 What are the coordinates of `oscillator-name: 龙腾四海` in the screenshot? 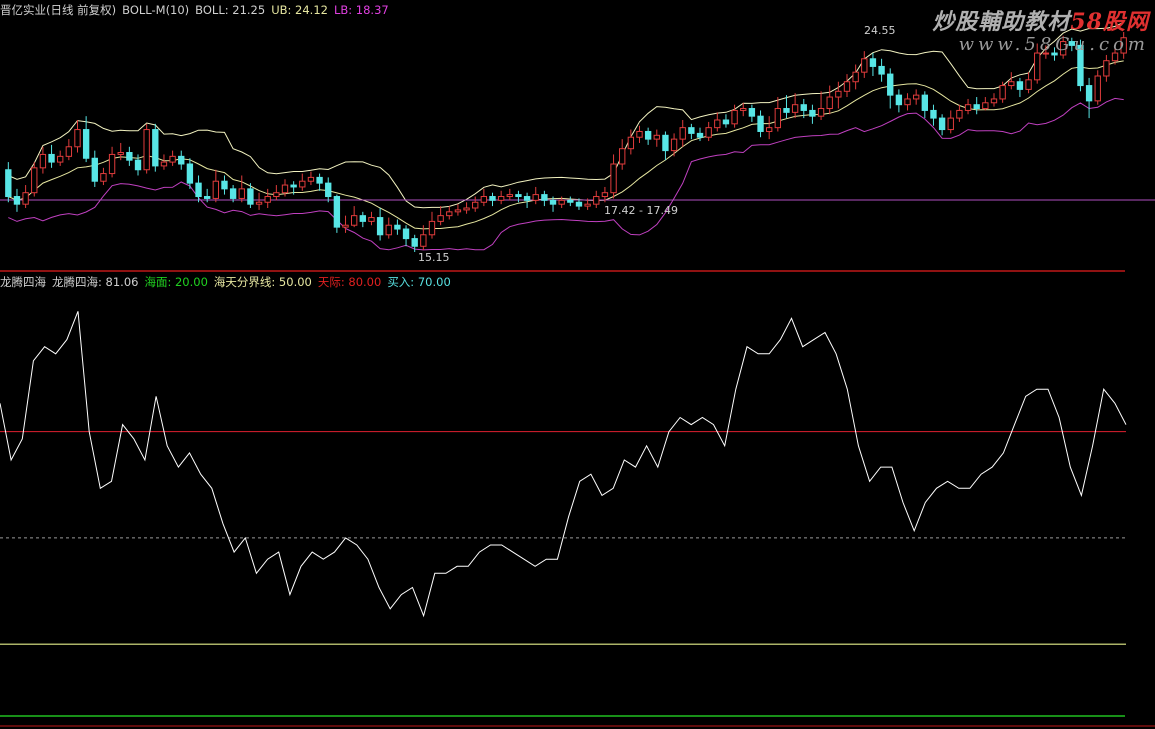 It's located at (23, 282).